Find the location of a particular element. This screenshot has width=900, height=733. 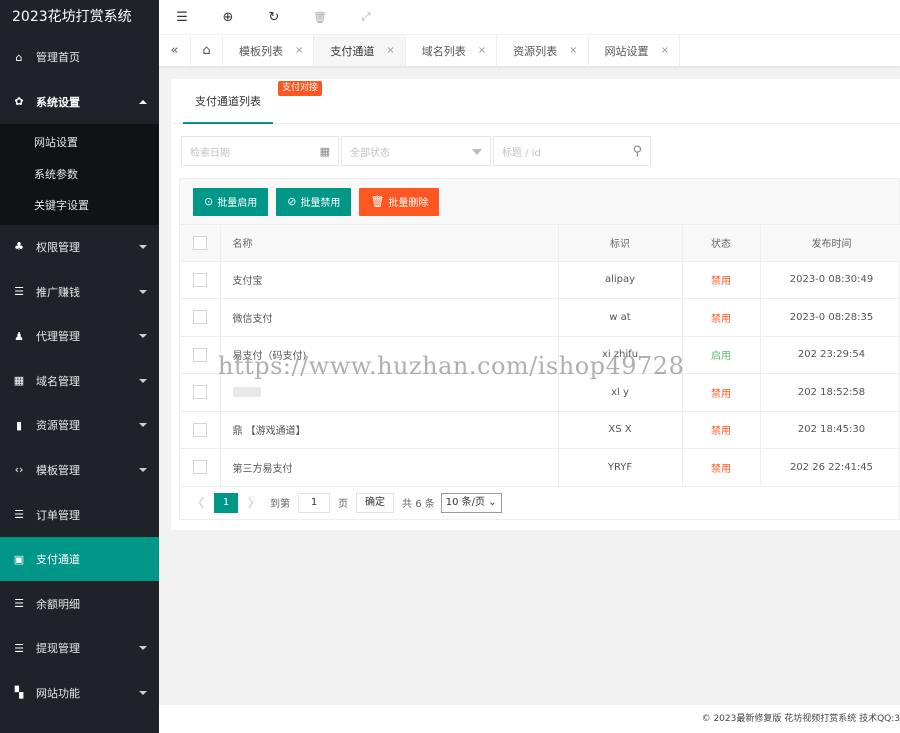

menu-fold-icon: ☰ is located at coordinates (182, 17).